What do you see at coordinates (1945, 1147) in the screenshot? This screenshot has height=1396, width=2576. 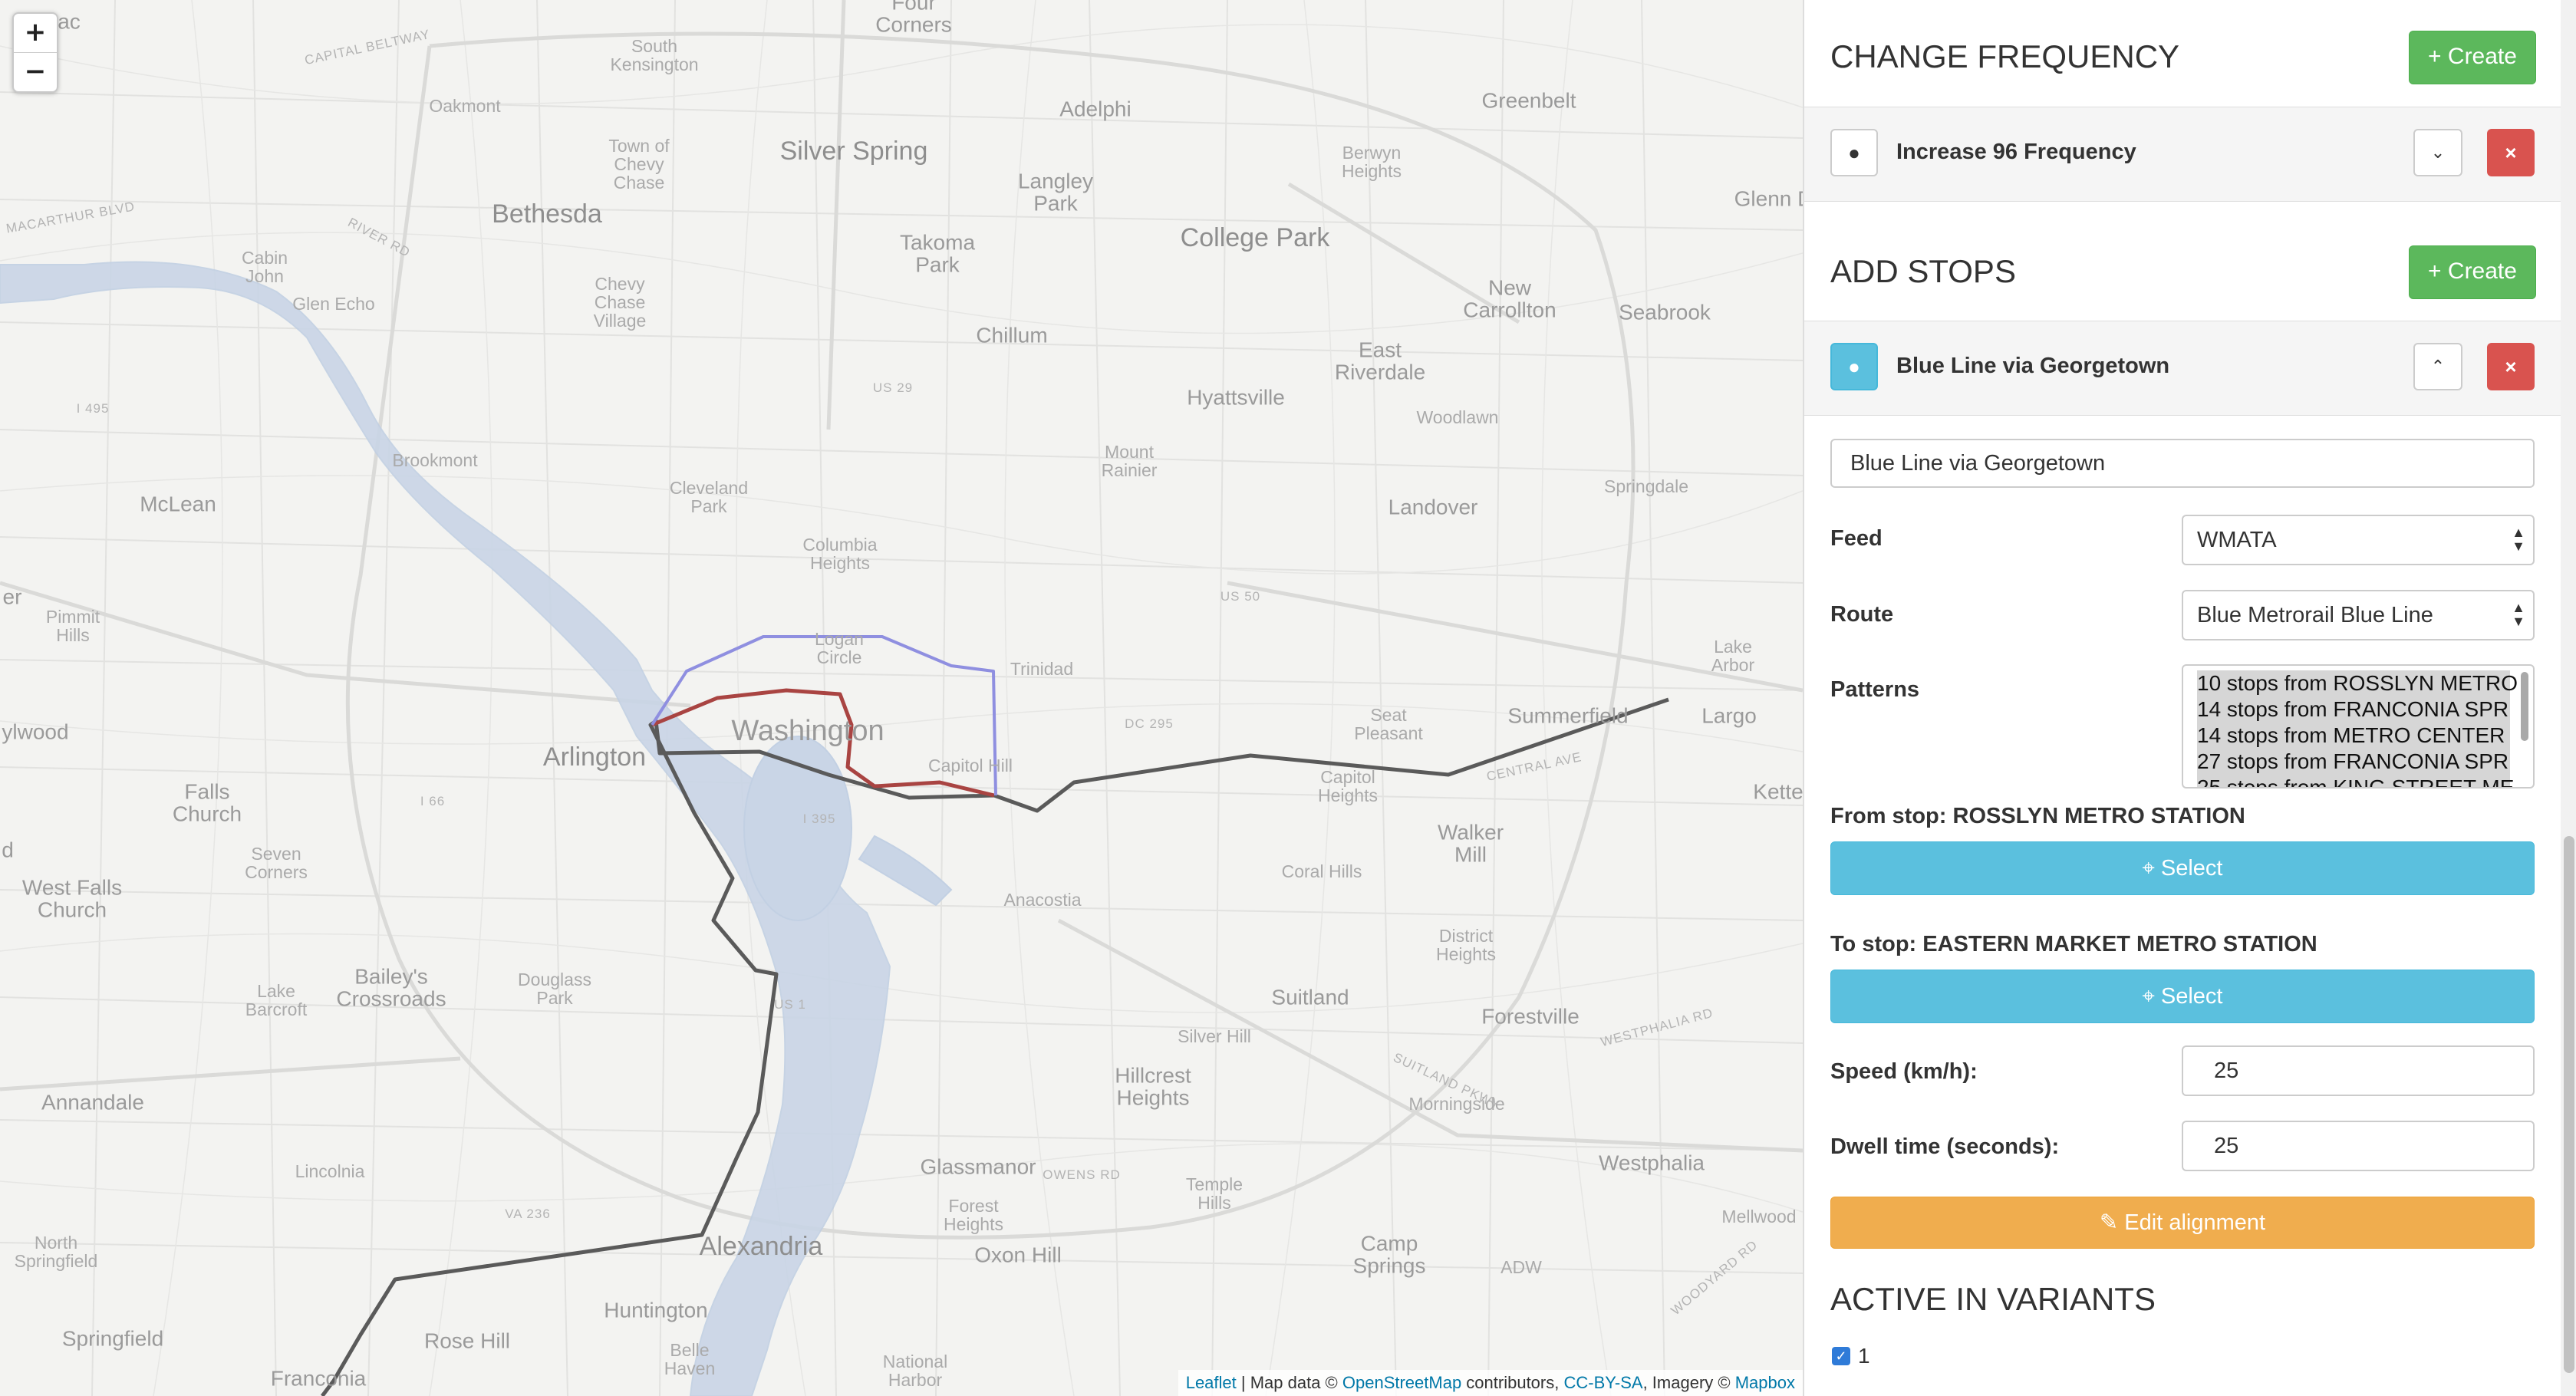 I see `dwell-label: Dwell time (seconds):` at bounding box center [1945, 1147].